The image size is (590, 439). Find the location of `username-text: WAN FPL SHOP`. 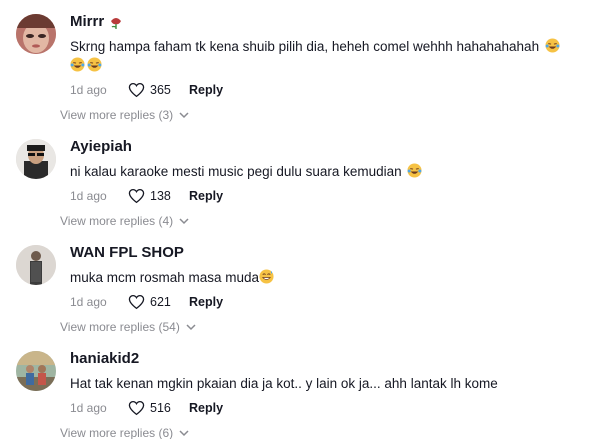

username-text: WAN FPL SHOP is located at coordinates (127, 252).